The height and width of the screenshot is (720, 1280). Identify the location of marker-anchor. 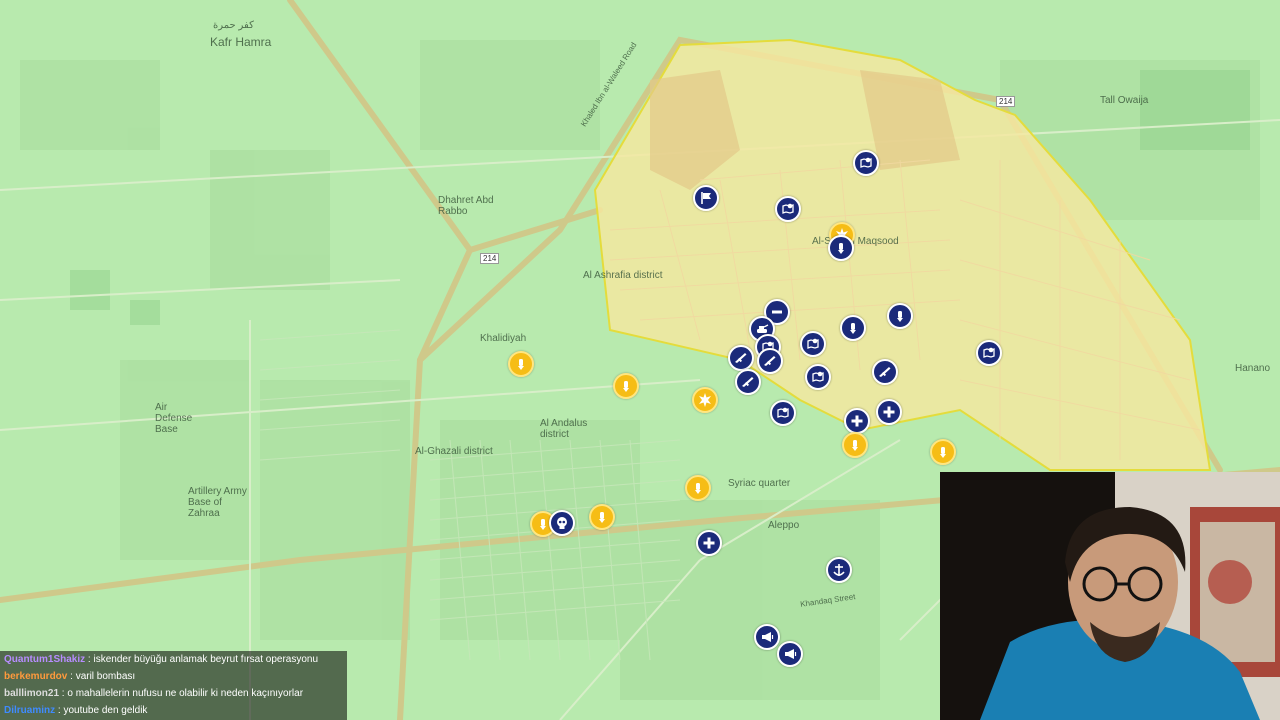
(839, 570).